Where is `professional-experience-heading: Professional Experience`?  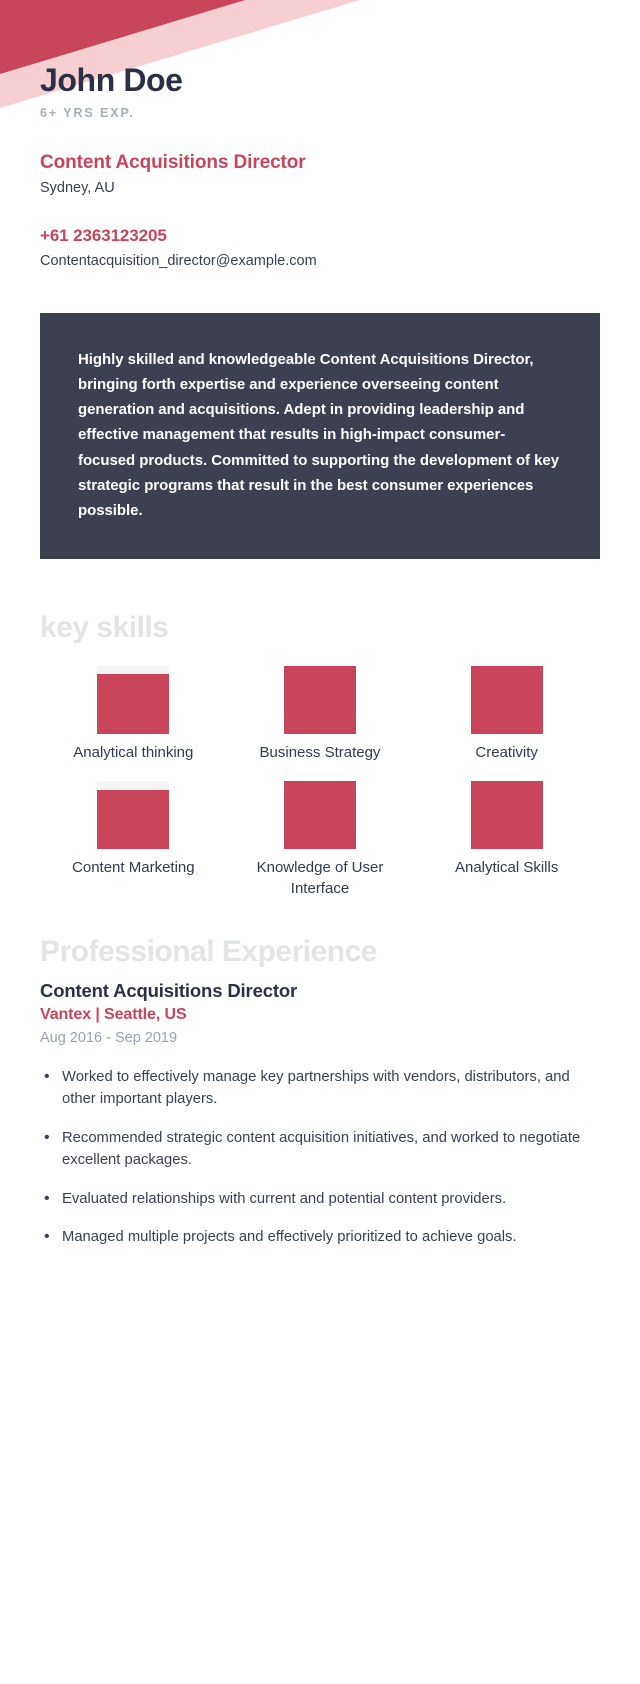
professional-experience-heading: Professional Experience is located at coordinates (209, 951).